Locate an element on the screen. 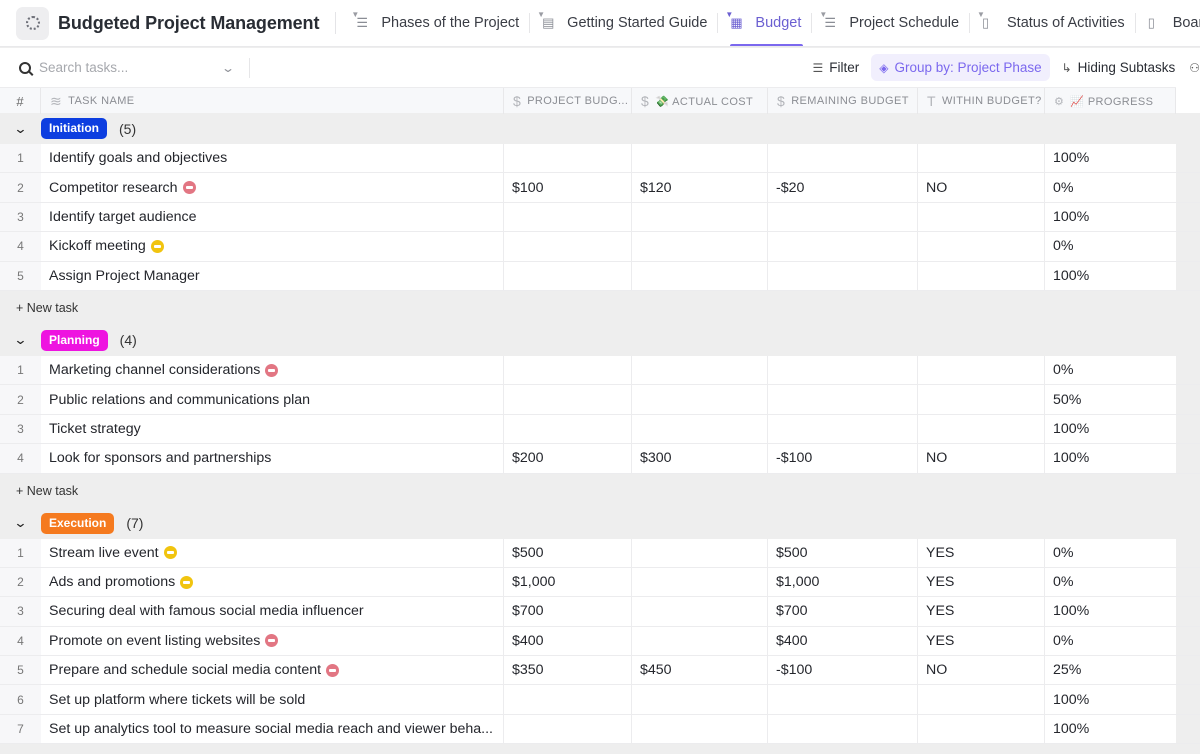 The height and width of the screenshot is (754, 1200). column-header-remaining-budget: $ REMAINING BUDGET is located at coordinates (843, 101).